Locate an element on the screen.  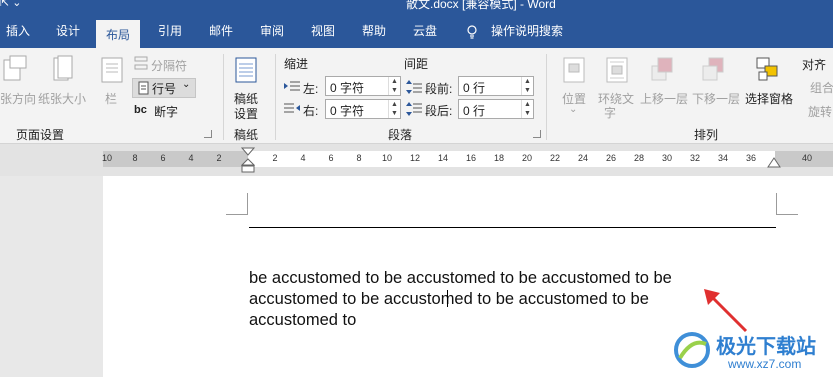
red-arrow-icon is located at coordinates (726, 311).